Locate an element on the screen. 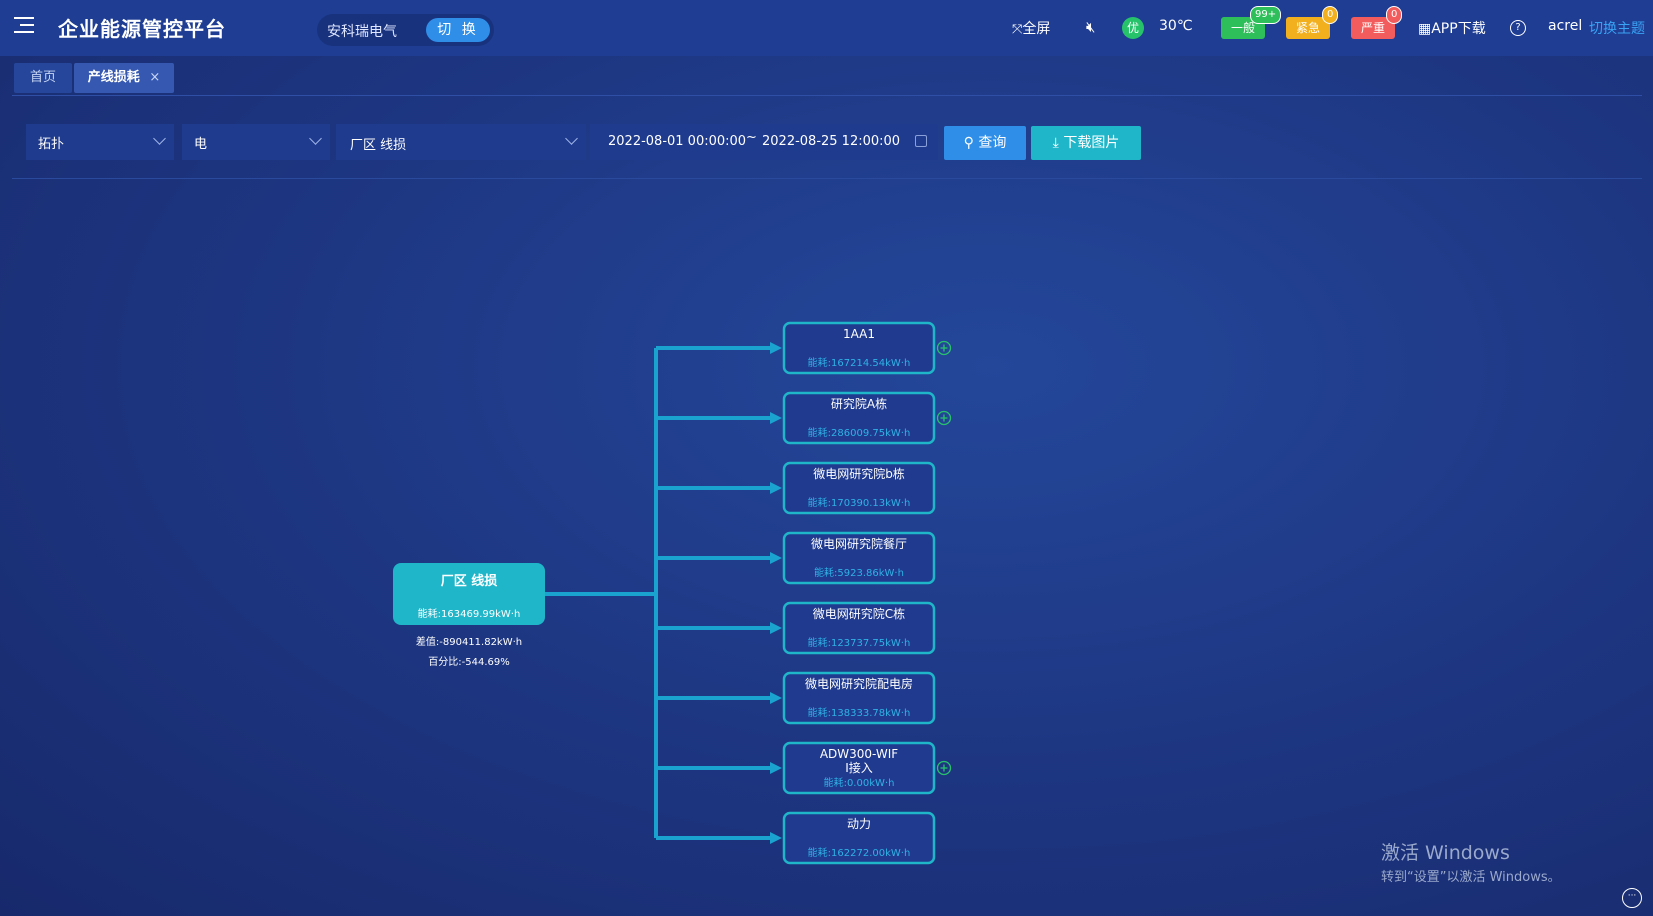 The height and width of the screenshot is (916, 1653). tab-line-loss: 产线损耗 × is located at coordinates (124, 78).